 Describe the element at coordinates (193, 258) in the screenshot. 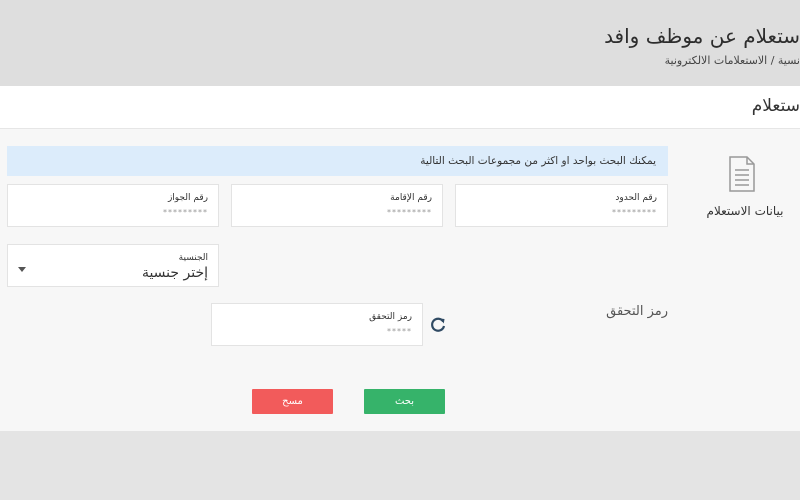

I see `nationality-label: الجنسية` at that location.